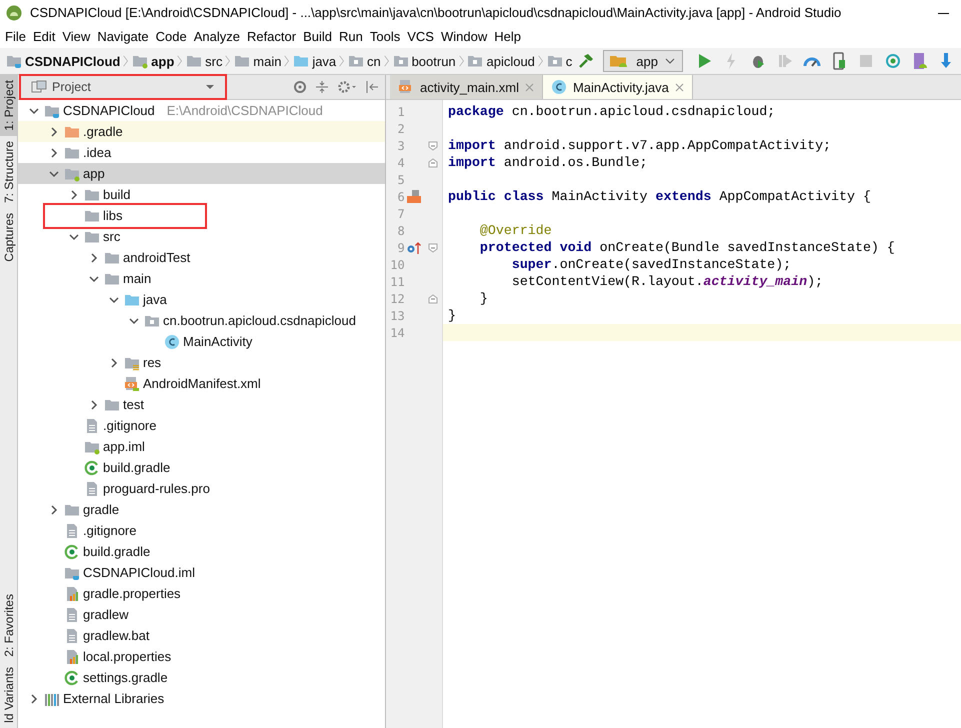 This screenshot has height=728, width=961. Describe the element at coordinates (123, 87) in the screenshot. I see `project-view-dropdown: Project` at that location.